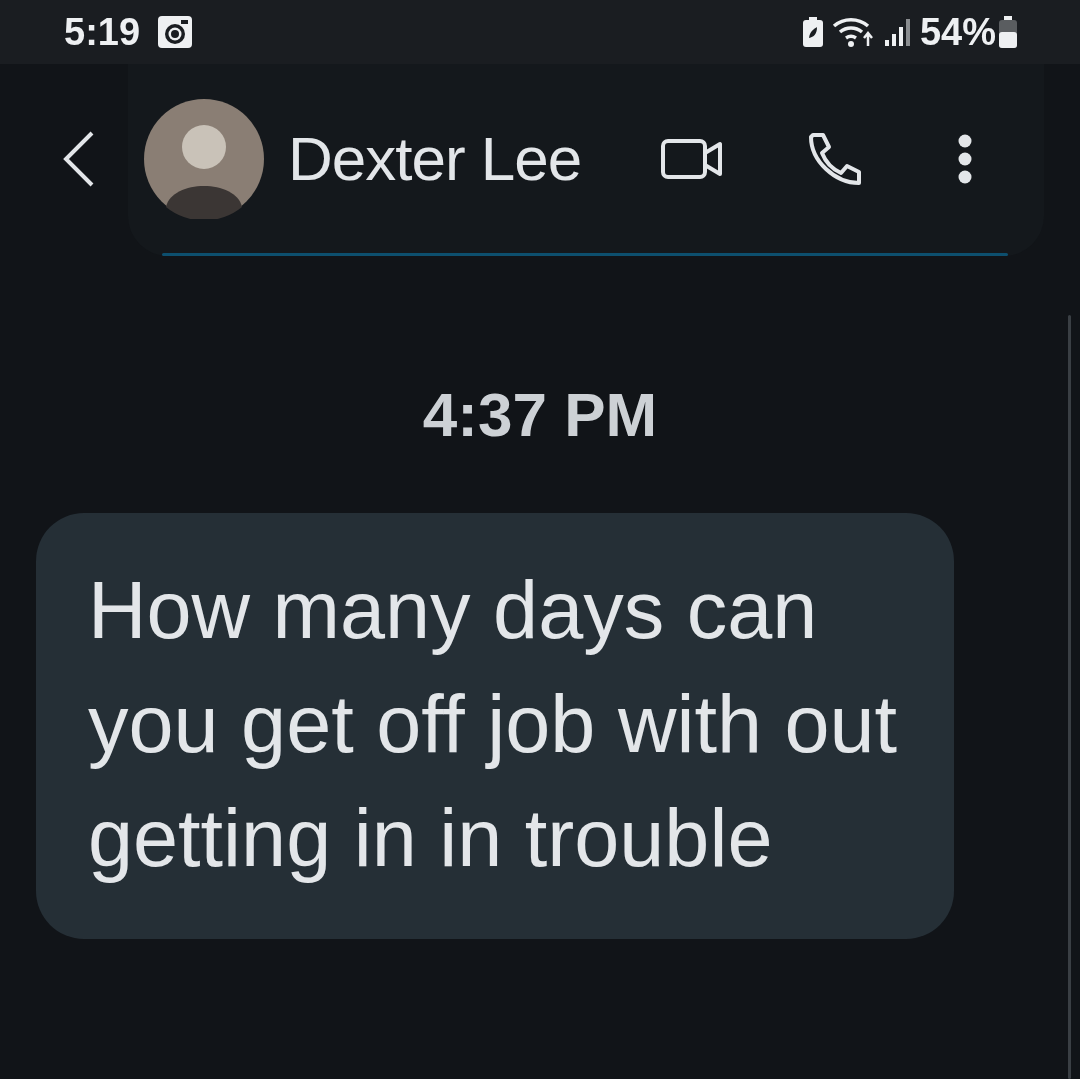  Describe the element at coordinates (435, 158) in the screenshot. I see `contact-name: Dexter Lee` at that location.